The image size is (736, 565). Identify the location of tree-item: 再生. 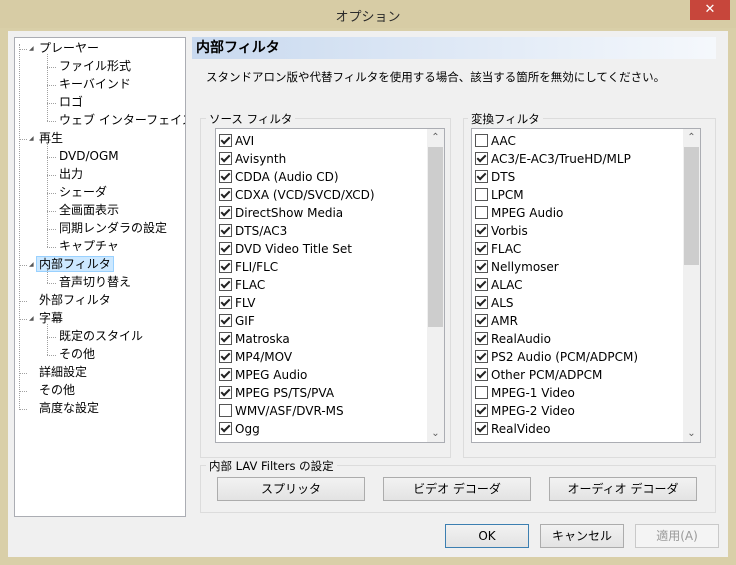
(51, 138).